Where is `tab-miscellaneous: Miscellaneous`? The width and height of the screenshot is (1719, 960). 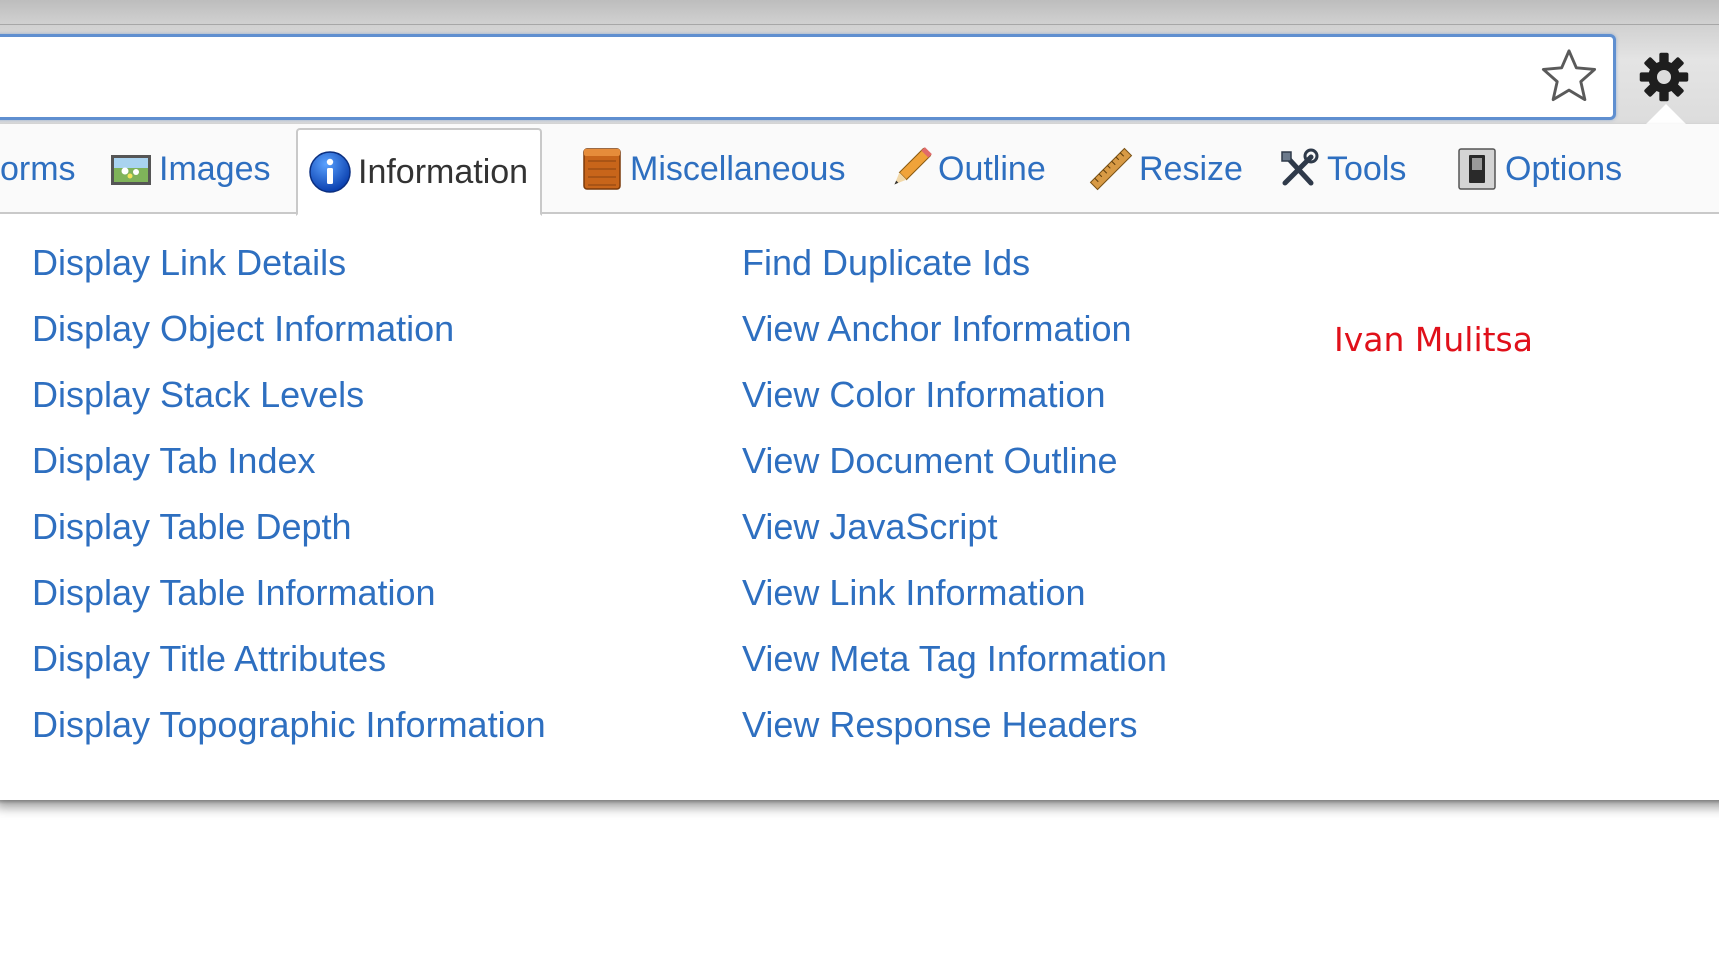
tab-miscellaneous: Miscellaneous is located at coordinates (712, 169).